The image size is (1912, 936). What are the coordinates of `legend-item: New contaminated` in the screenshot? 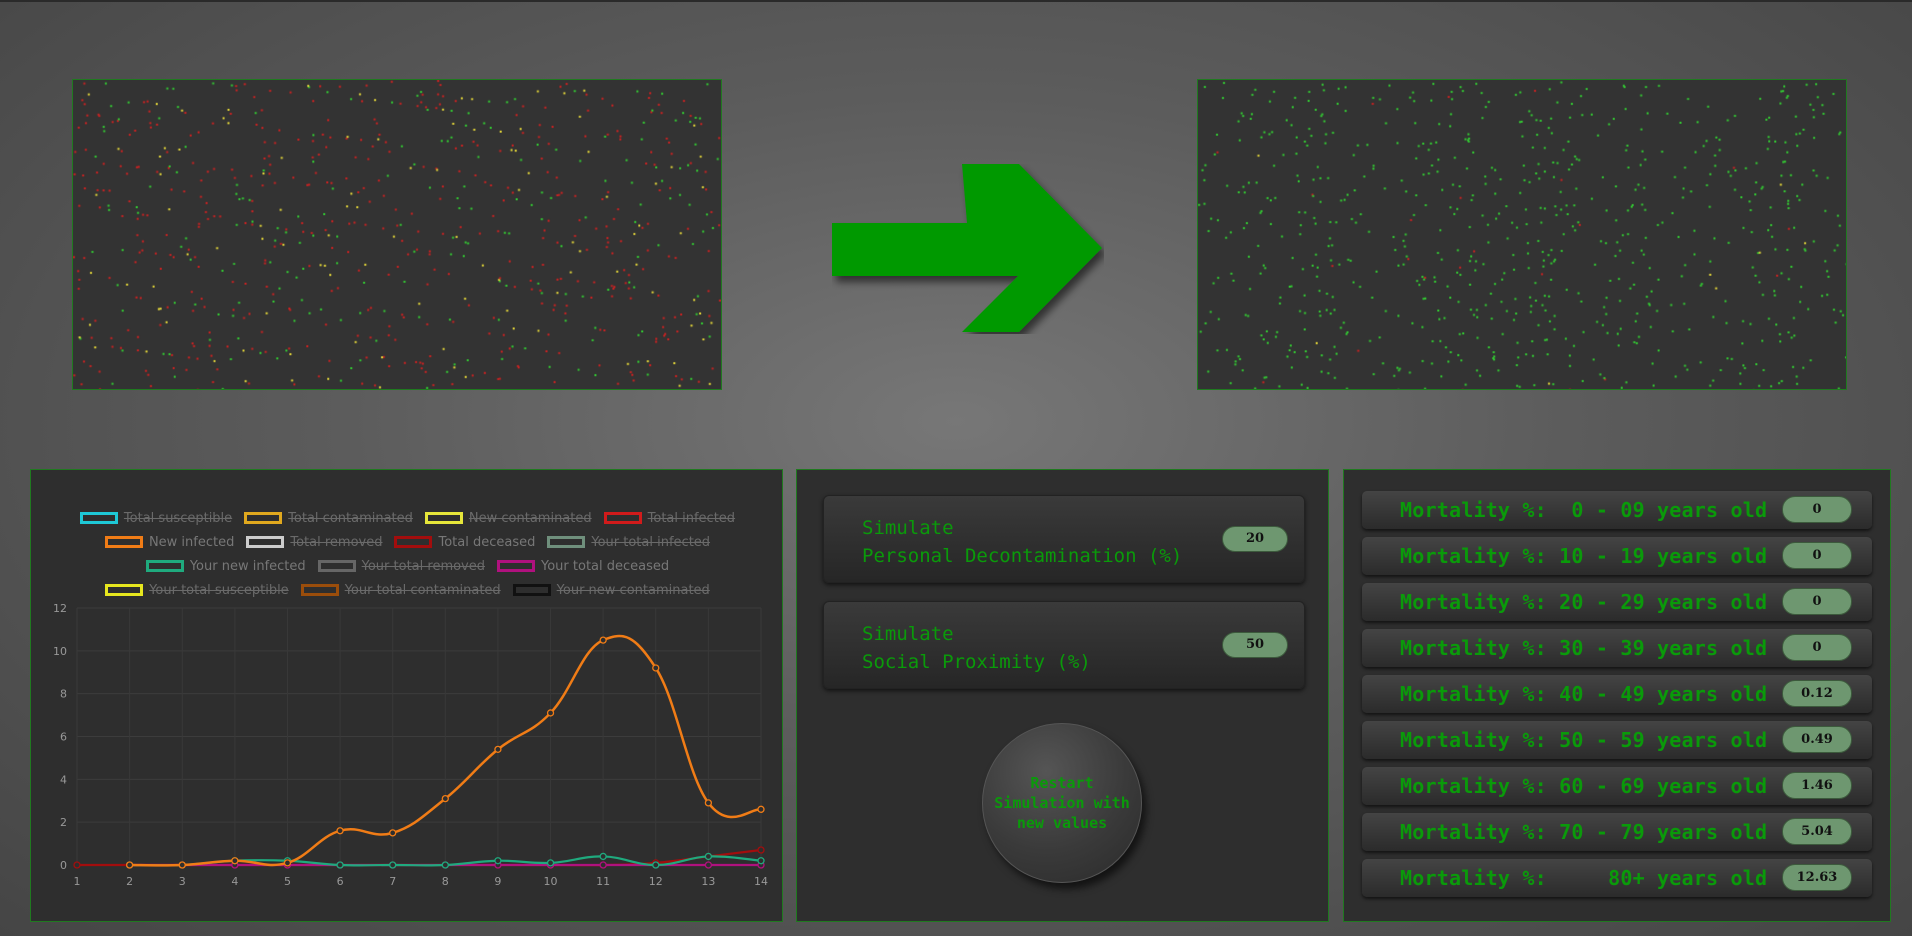 It's located at (508, 518).